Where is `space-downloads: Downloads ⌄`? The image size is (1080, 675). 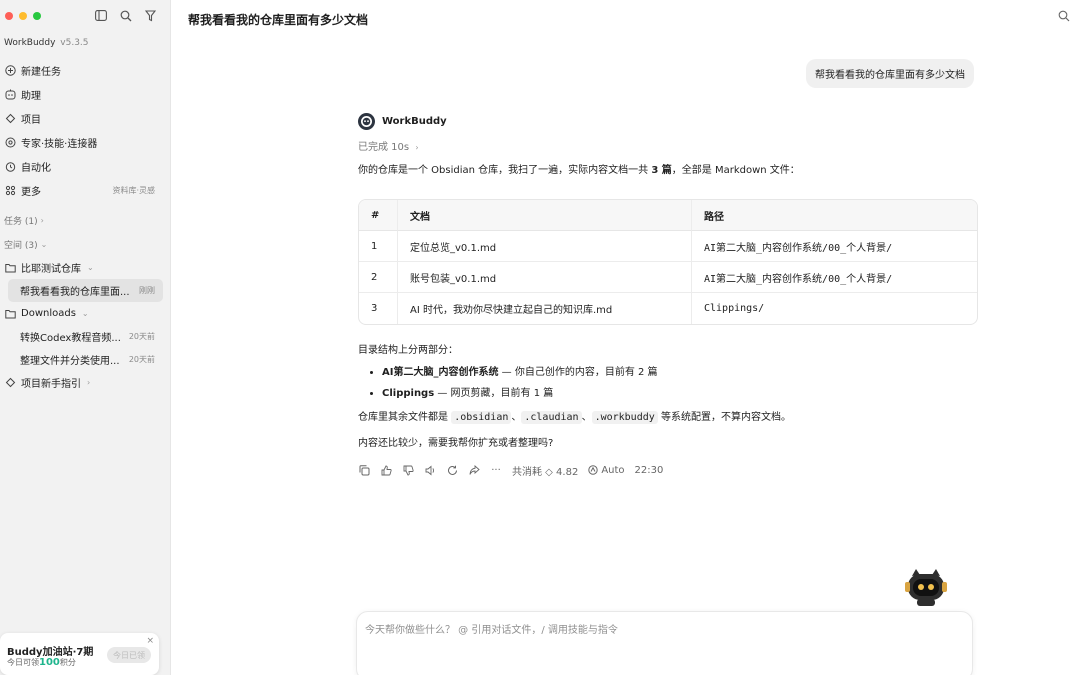 space-downloads: Downloads ⌄ is located at coordinates (85, 313).